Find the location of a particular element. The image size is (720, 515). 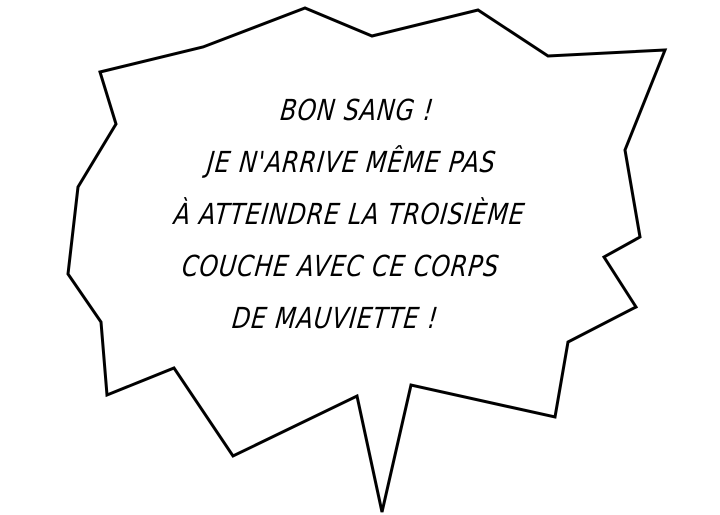

speech-line-5: DE MAUVIETTE ! is located at coordinates (335, 318).